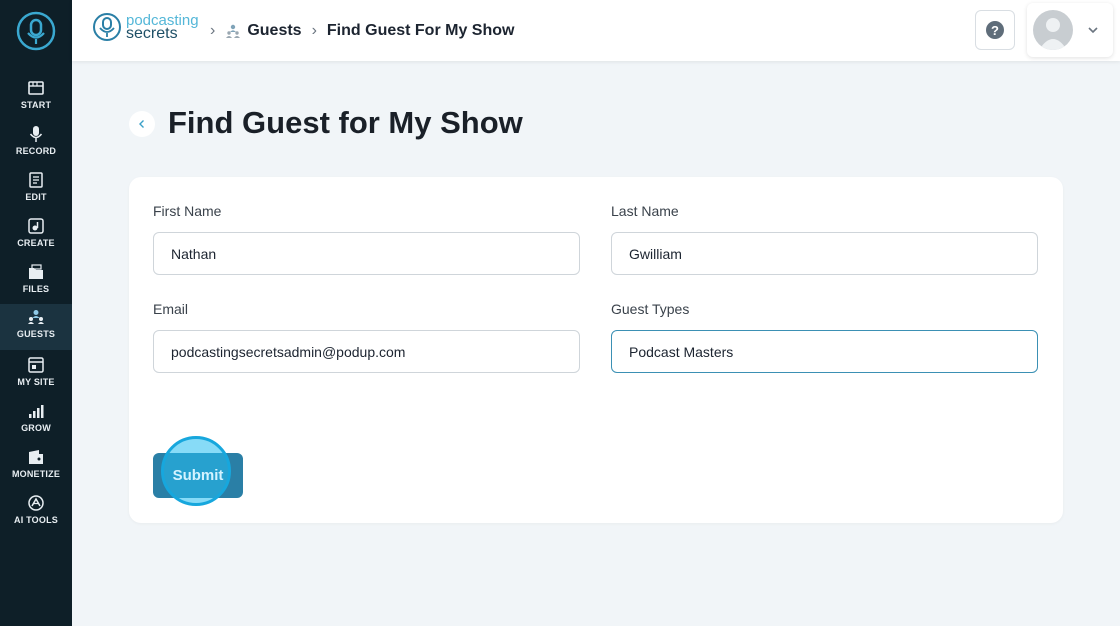 The image size is (1120, 626). I want to click on brand-logo: podcasting secrets, so click(145, 27).